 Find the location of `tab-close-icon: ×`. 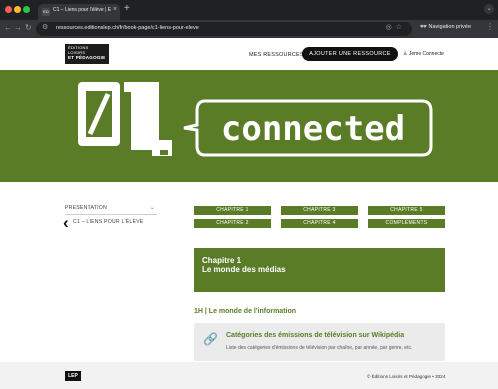

tab-close-icon: × is located at coordinates (115, 9).